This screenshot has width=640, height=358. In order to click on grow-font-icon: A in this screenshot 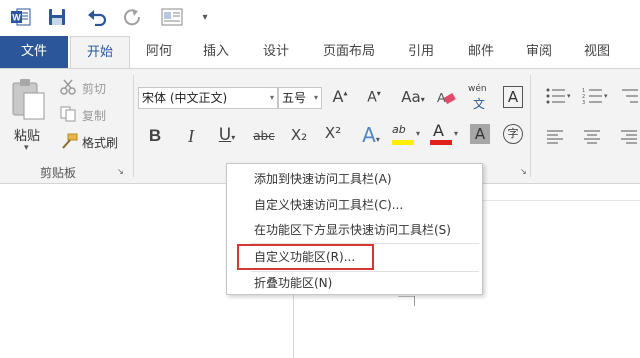, I will do `click(338, 96)`.